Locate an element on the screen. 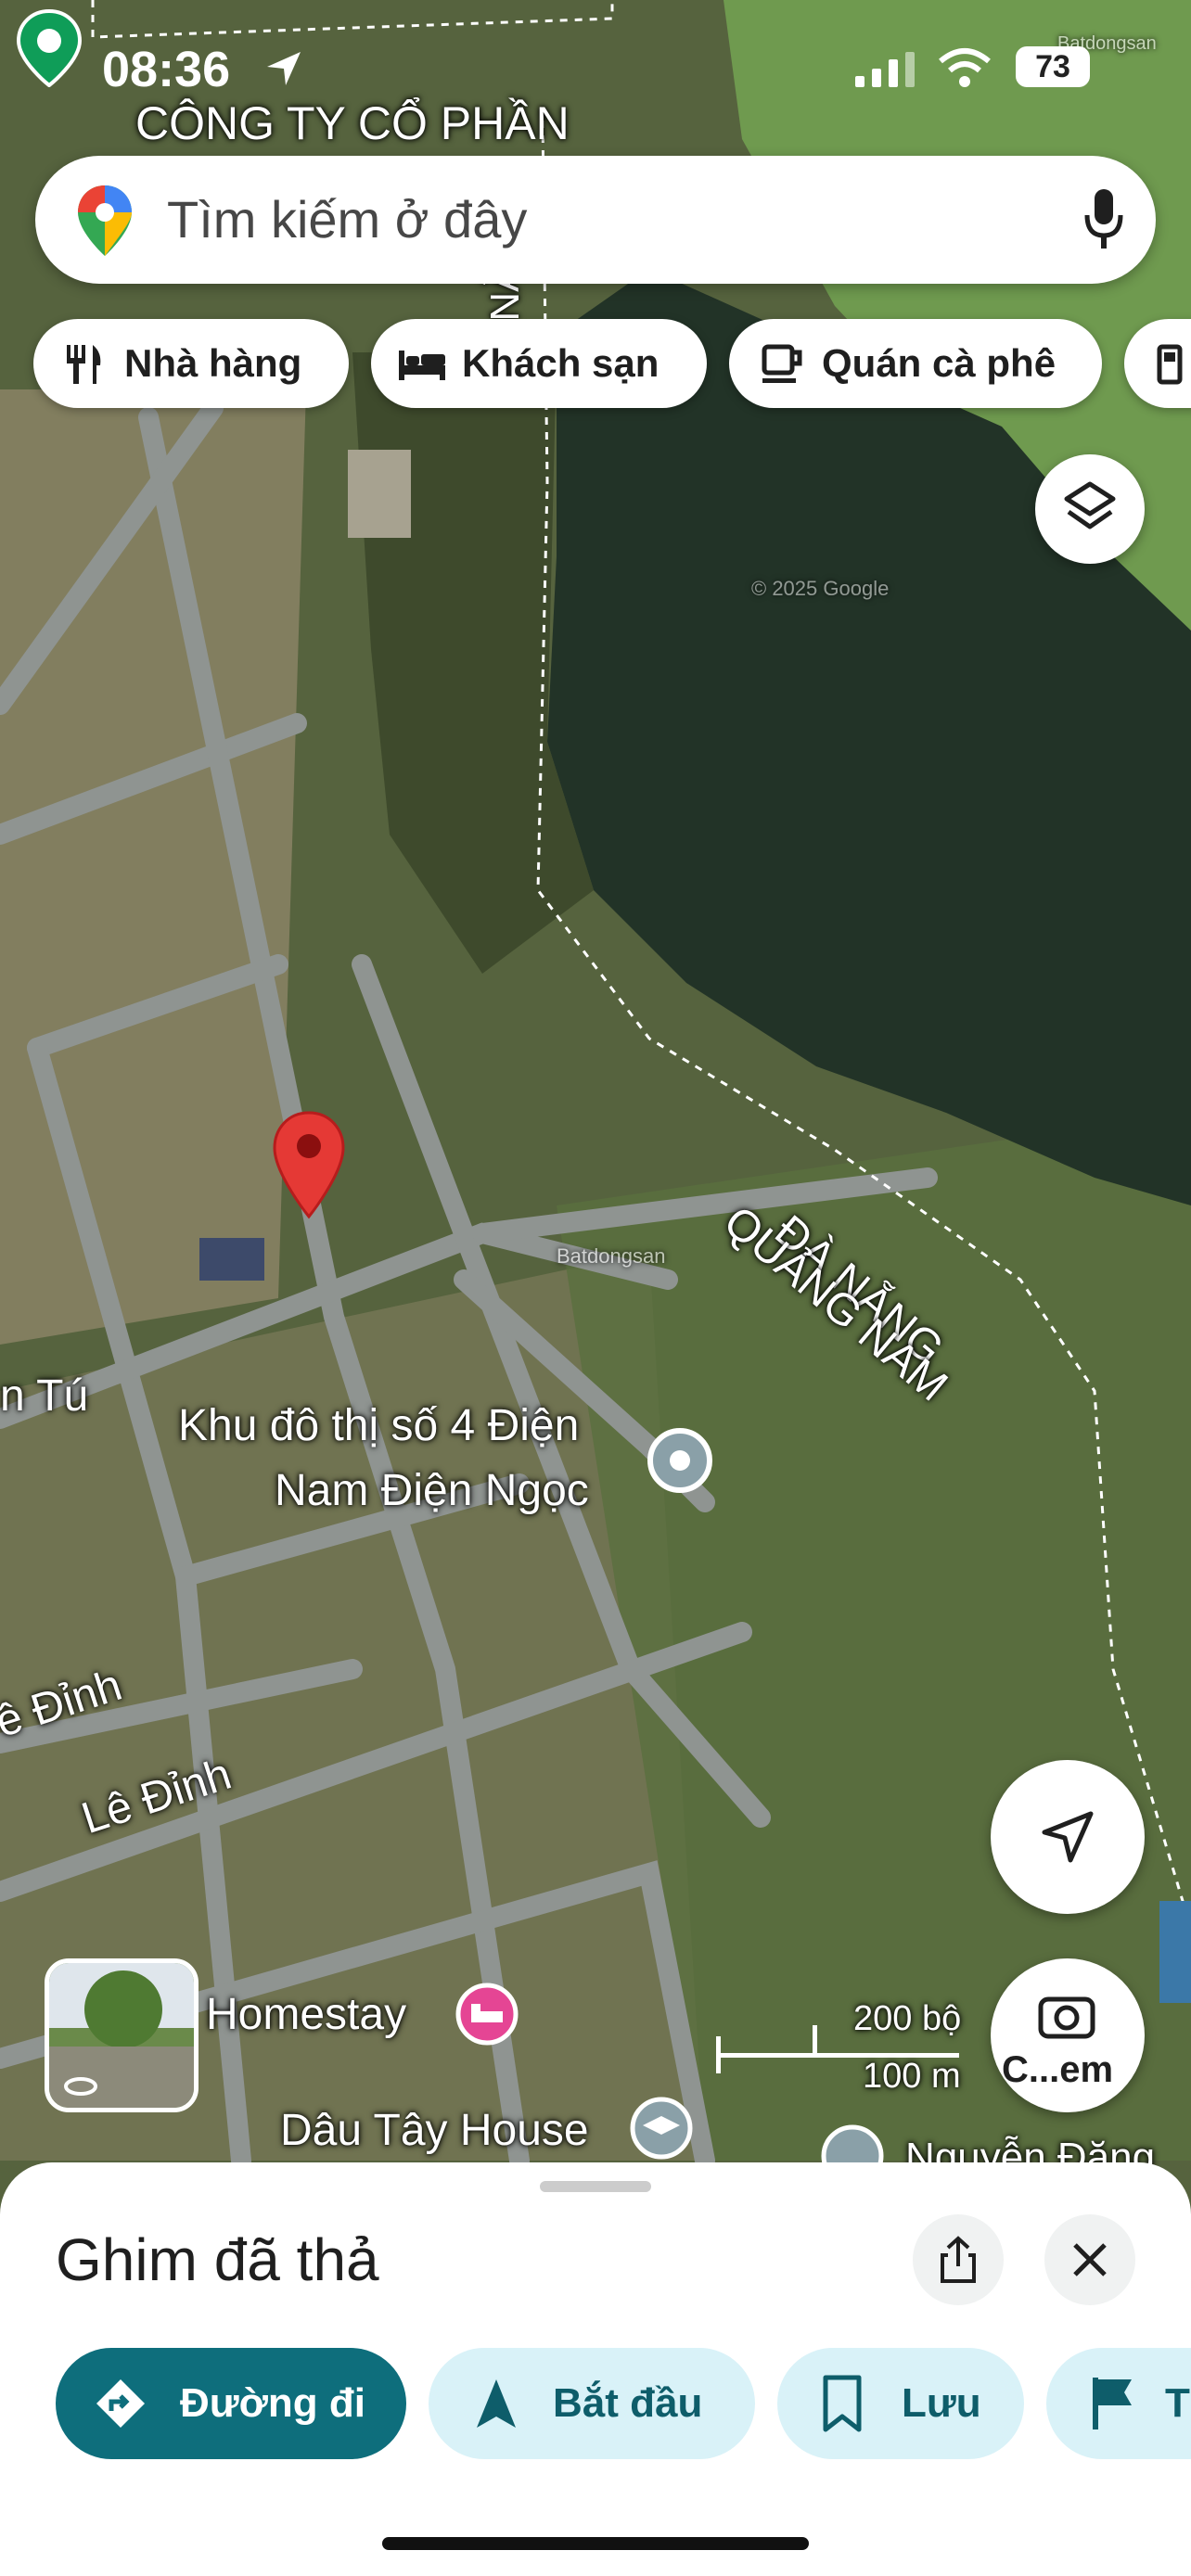  bookmark-icon is located at coordinates (842, 2404).